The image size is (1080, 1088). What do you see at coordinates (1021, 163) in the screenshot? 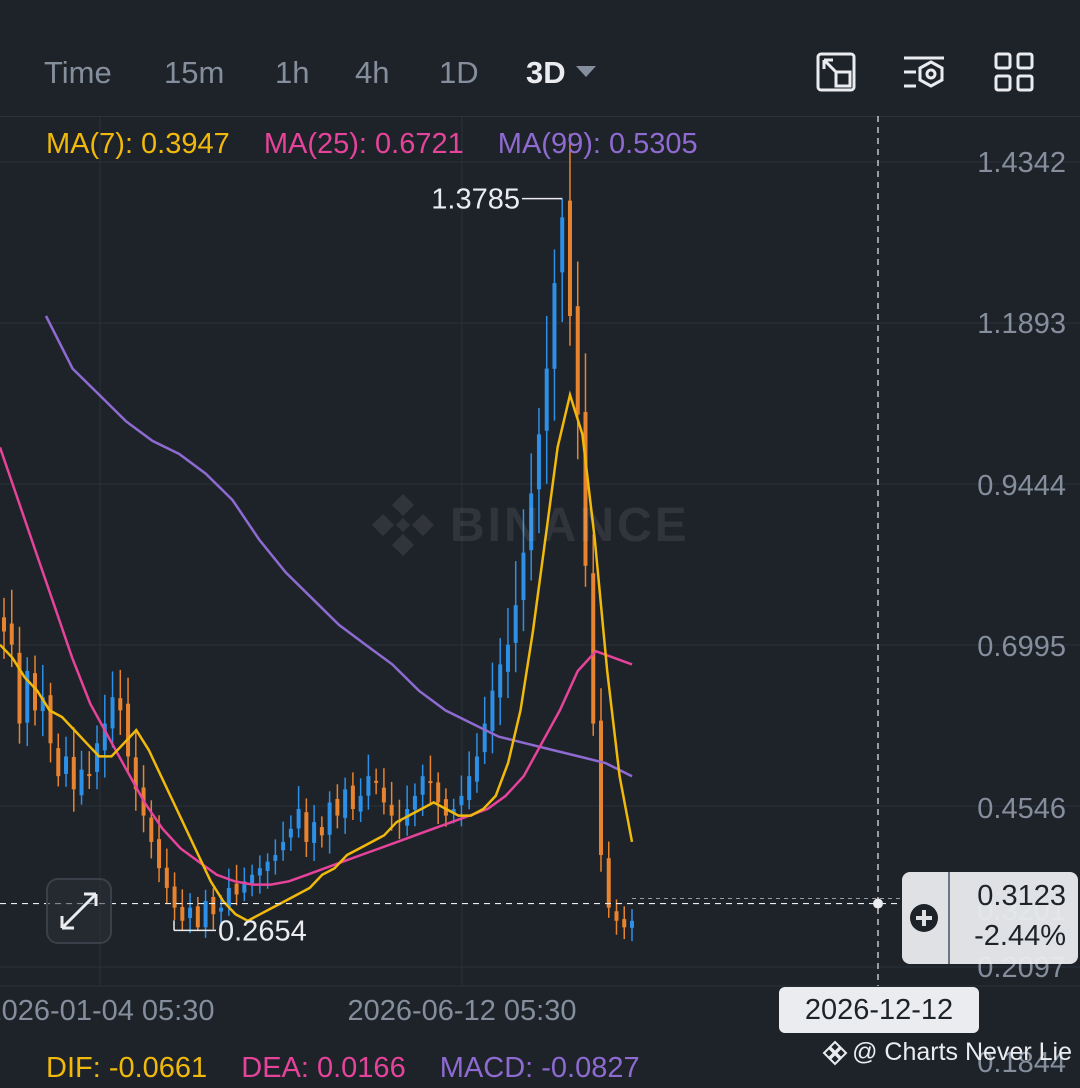
I see `price-tick-label: 1.4342` at bounding box center [1021, 163].